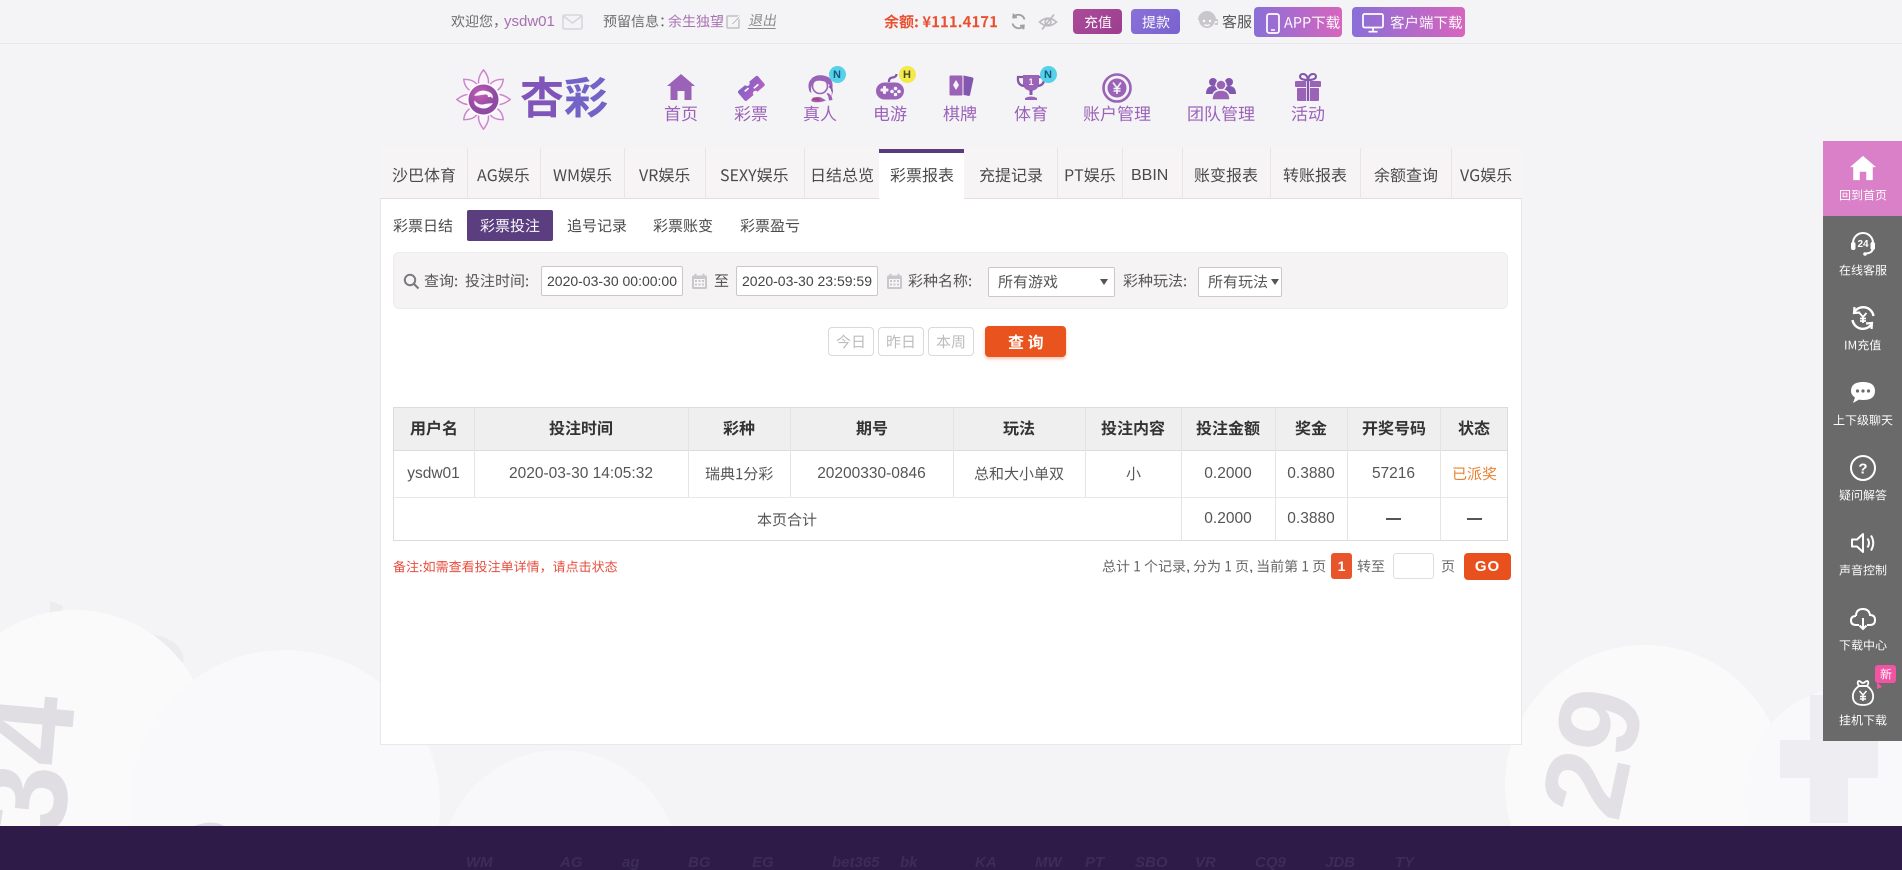  What do you see at coordinates (51, 764) in the screenshot?
I see `svg-text: 34` at bounding box center [51, 764].